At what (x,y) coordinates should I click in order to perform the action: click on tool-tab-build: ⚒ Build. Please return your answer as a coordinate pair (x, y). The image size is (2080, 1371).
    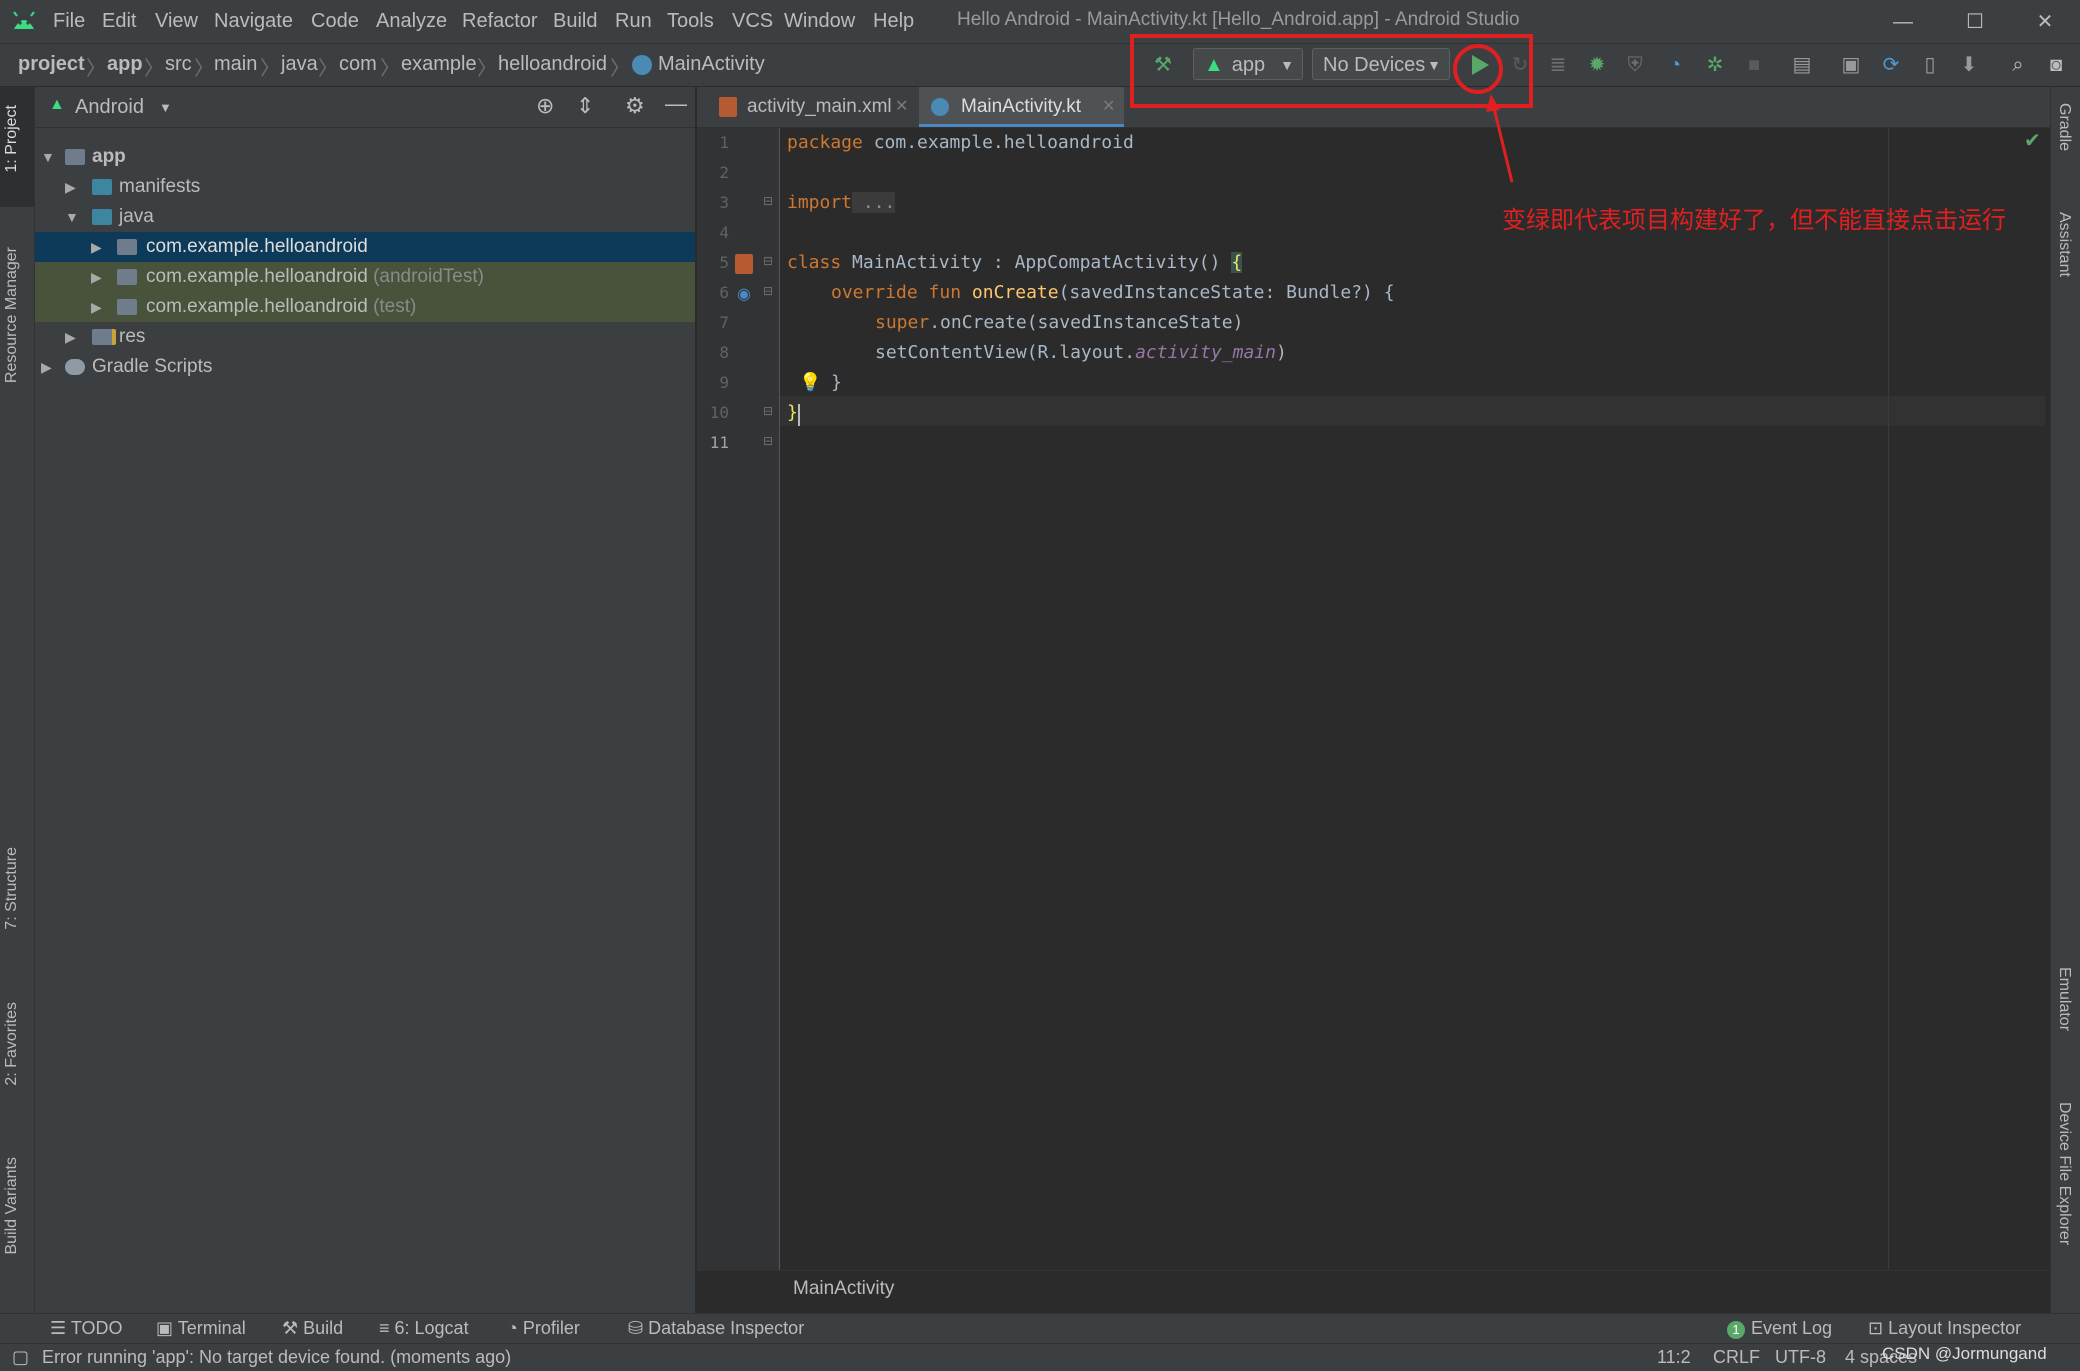
    Looking at the image, I should click on (312, 1328).